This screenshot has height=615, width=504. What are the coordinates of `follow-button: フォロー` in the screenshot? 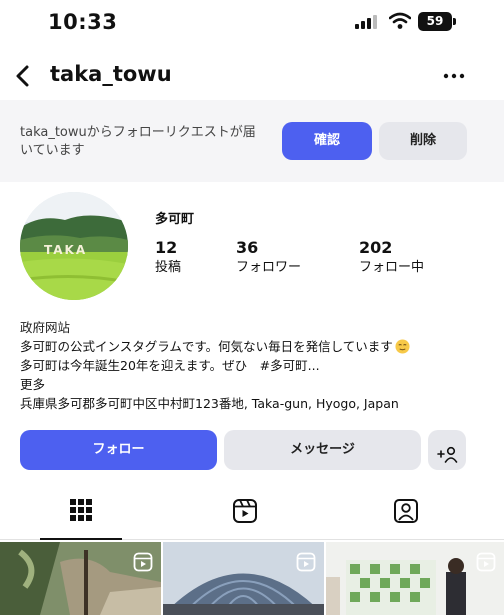 It's located at (118, 450).